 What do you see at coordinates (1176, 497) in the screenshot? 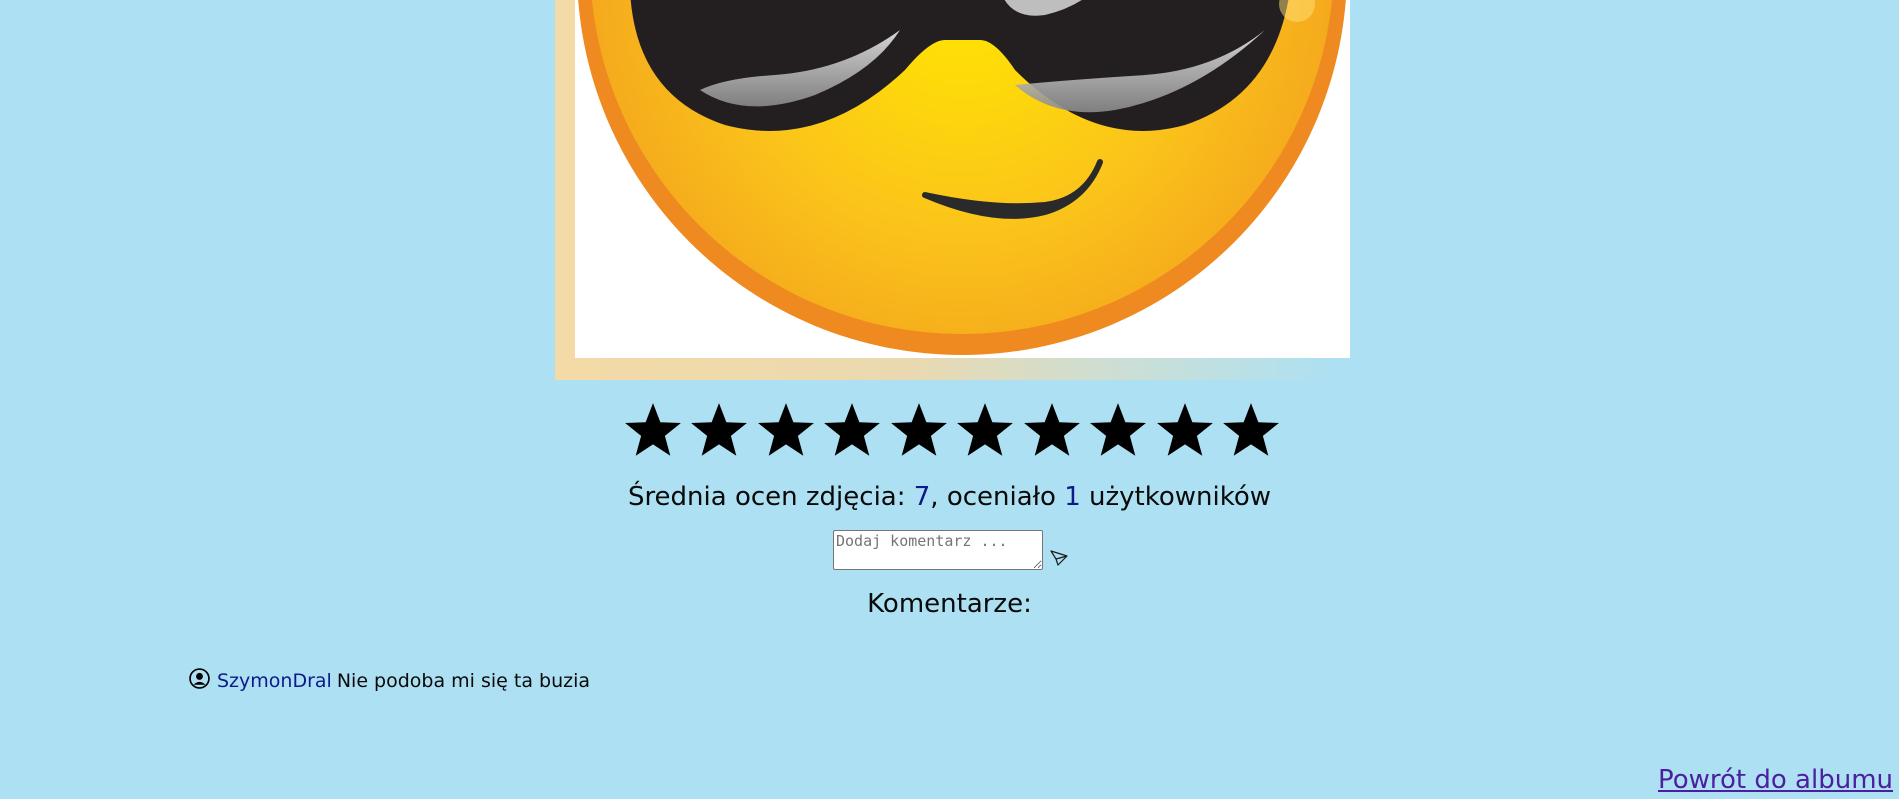
I see `rating-suffix: użytkowników` at bounding box center [1176, 497].